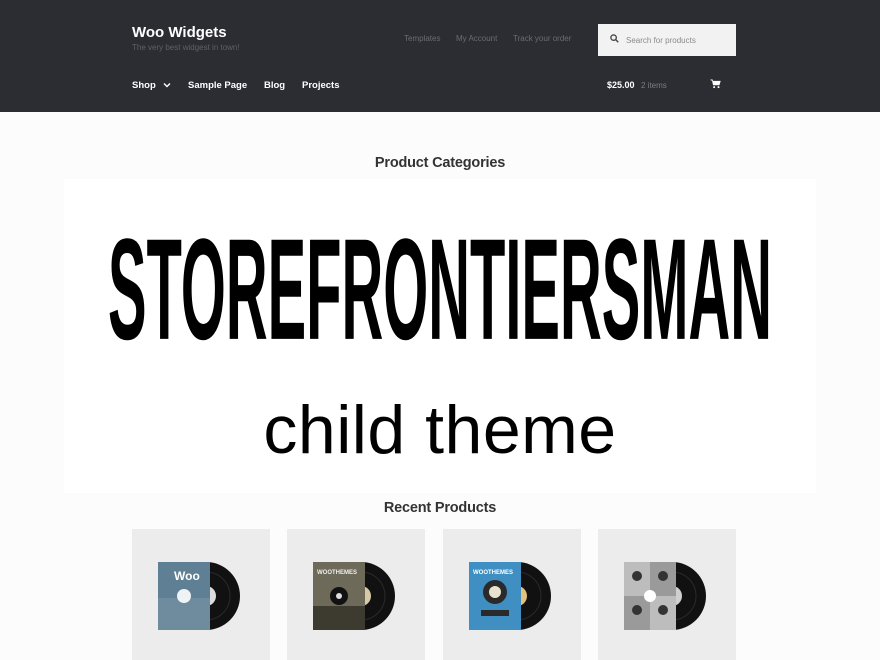 The width and height of the screenshot is (880, 660). What do you see at coordinates (167, 85) in the screenshot?
I see `chevron-down-icon` at bounding box center [167, 85].